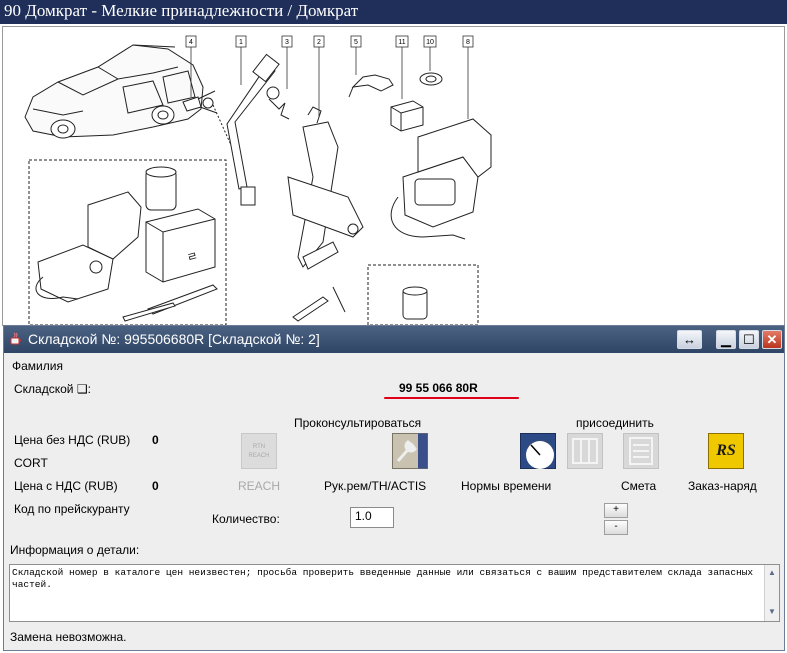  I want to click on maximize-icon: ☐, so click(749, 339).